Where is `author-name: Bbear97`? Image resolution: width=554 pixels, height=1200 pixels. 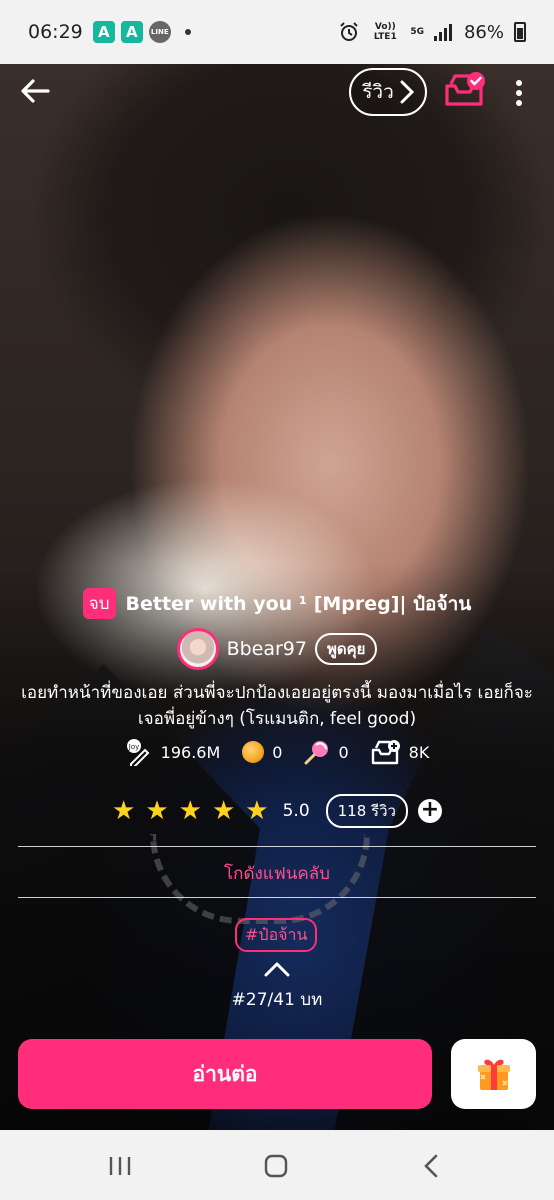 author-name: Bbear97 is located at coordinates (267, 649).